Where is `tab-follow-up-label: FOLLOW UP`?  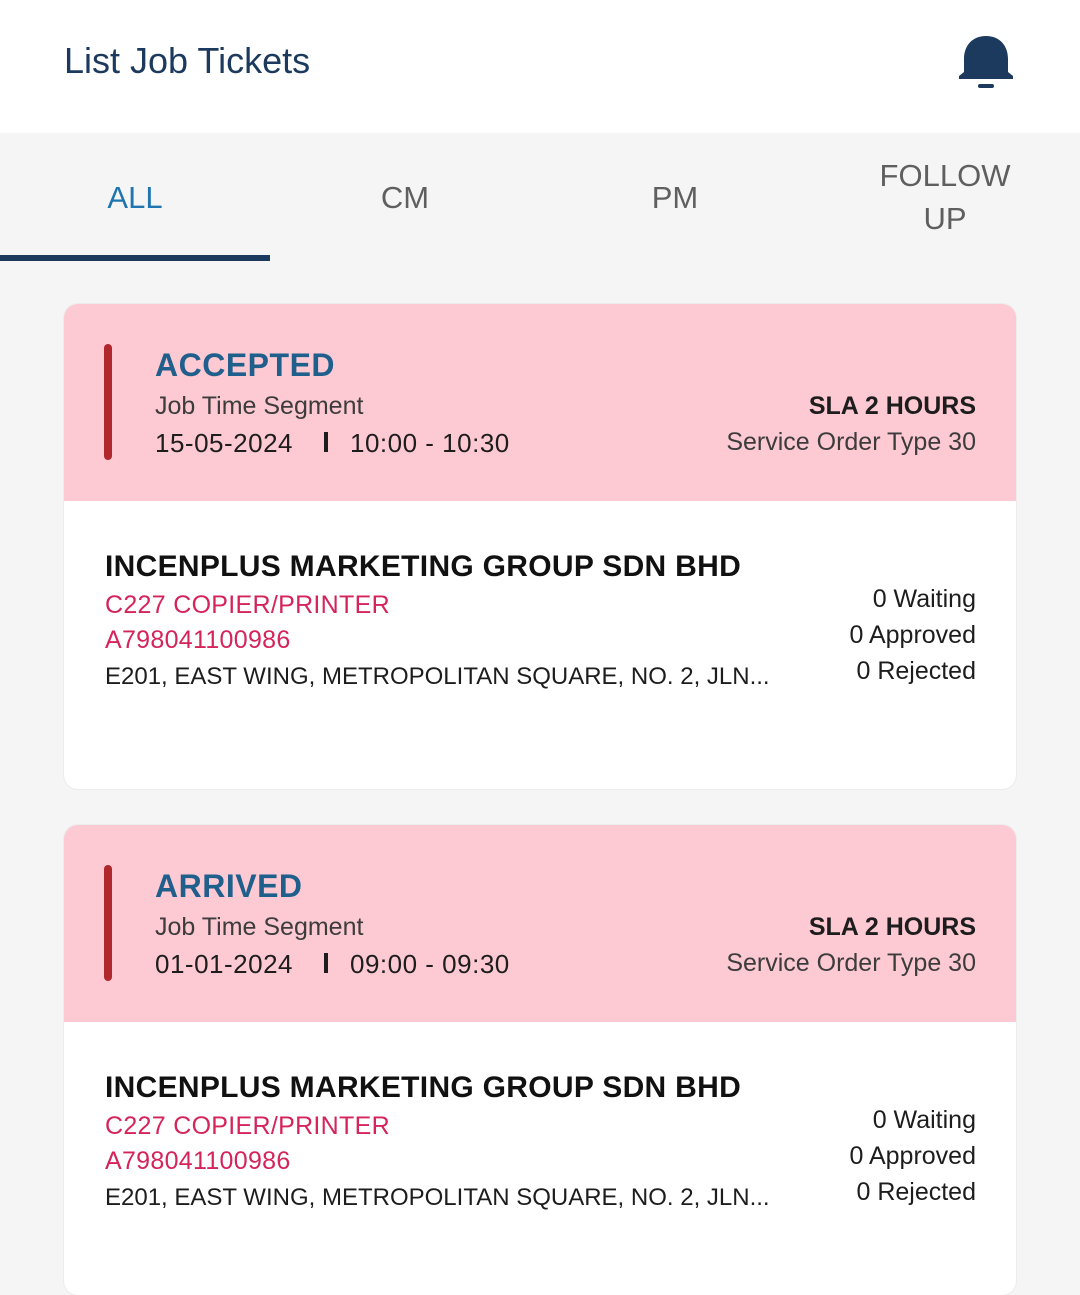
tab-follow-up-label: FOLLOW UP is located at coordinates (945, 197).